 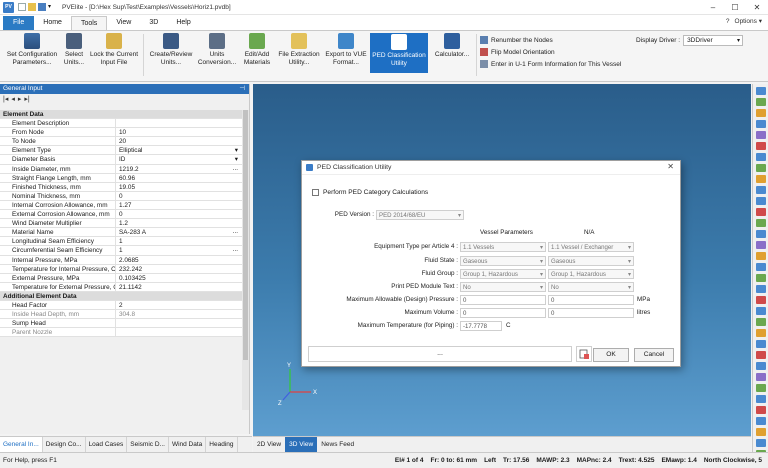 What do you see at coordinates (591, 247) in the screenshot?
I see `field-select: 1.1 Vessel / Exchanger` at bounding box center [591, 247].